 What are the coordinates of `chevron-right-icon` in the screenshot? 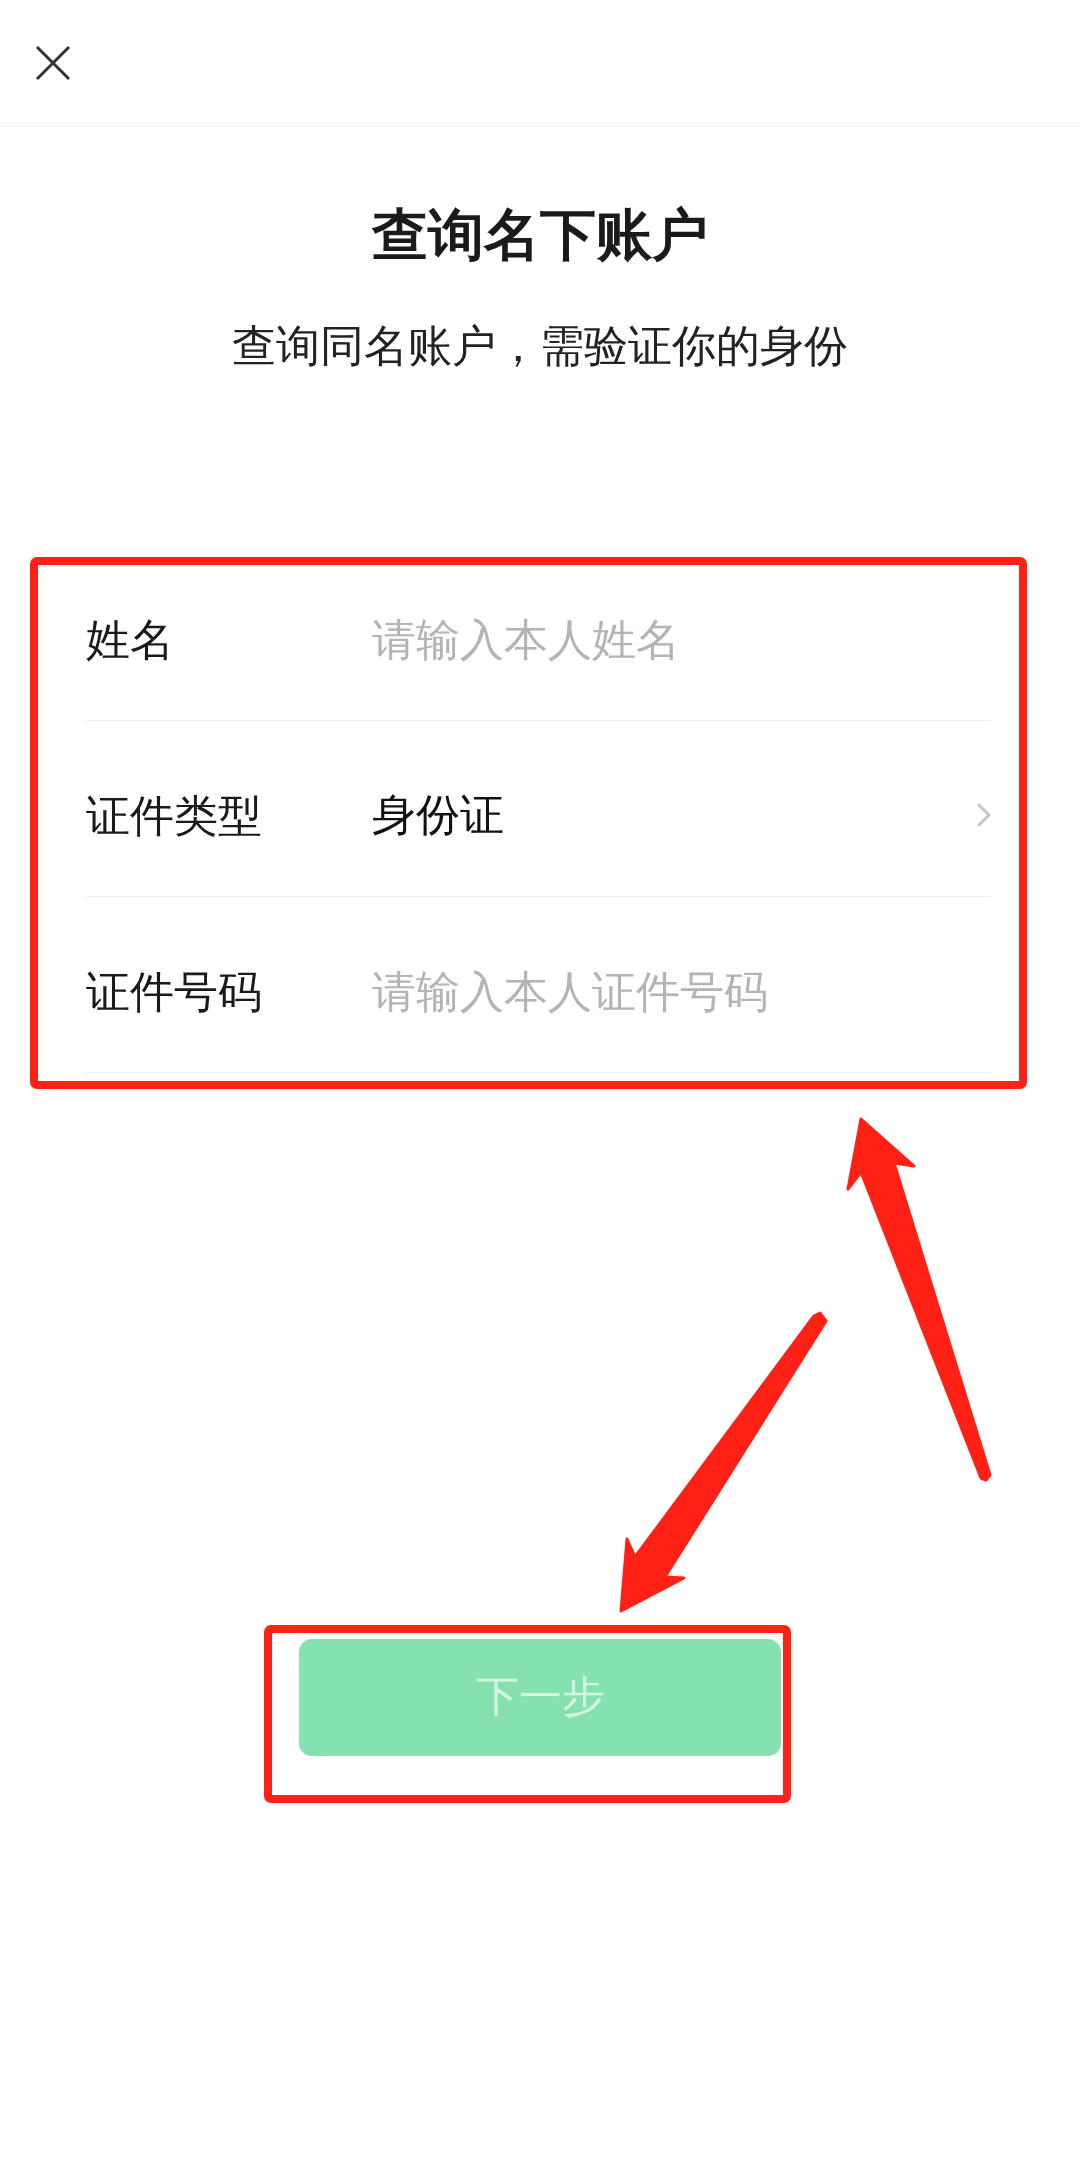 It's located at (984, 815).